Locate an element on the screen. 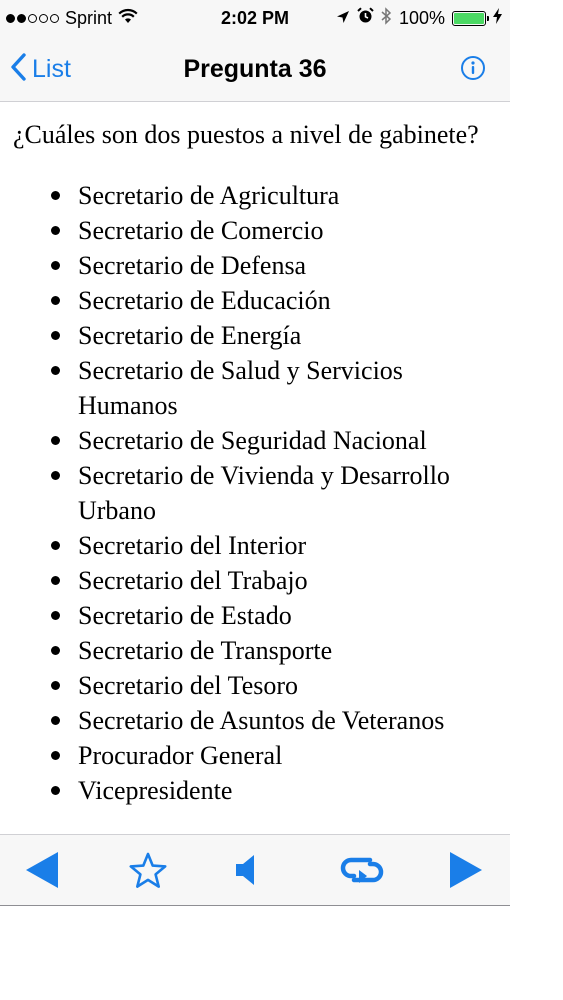 The width and height of the screenshot is (563, 1000). answer-item: Secretario de Defensa is located at coordinates (280, 265).